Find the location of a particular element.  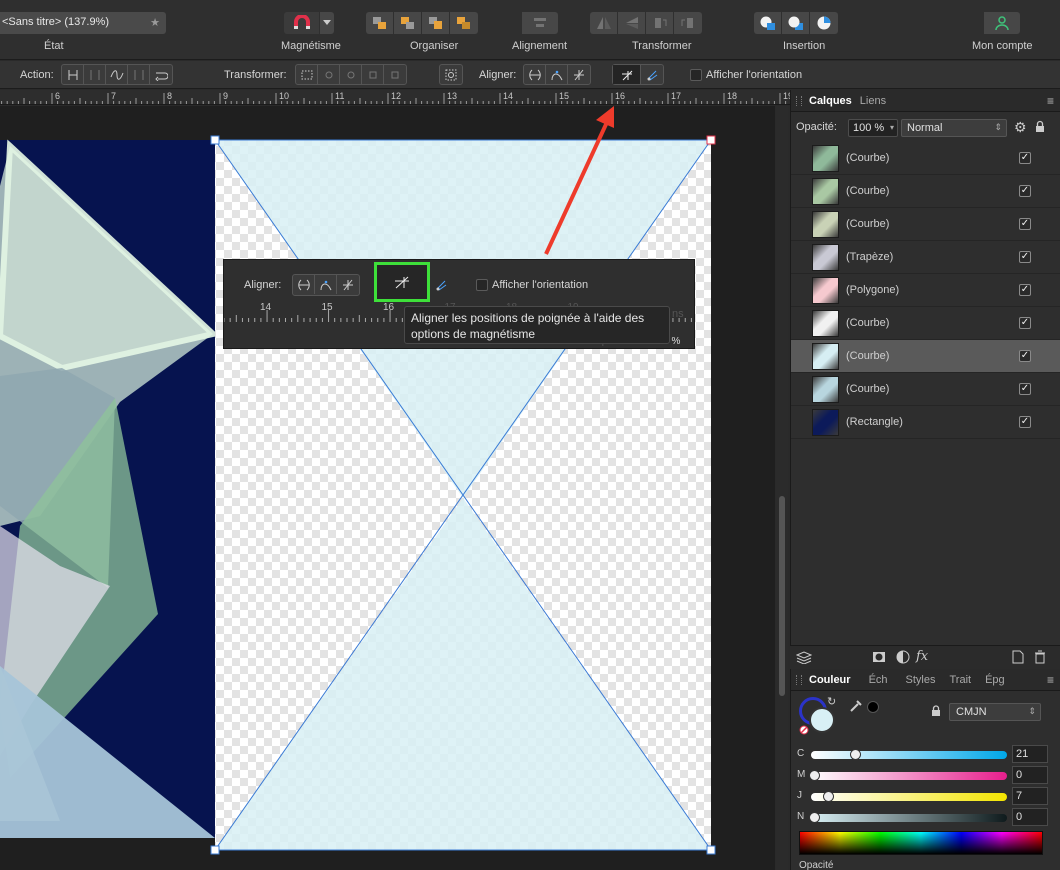

opacity-field: 100 % ▾ is located at coordinates (873, 128).